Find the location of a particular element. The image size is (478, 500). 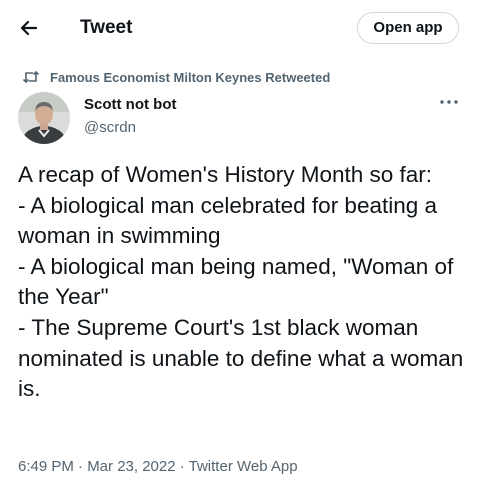

author-display-name: Scott not bot is located at coordinates (130, 104).